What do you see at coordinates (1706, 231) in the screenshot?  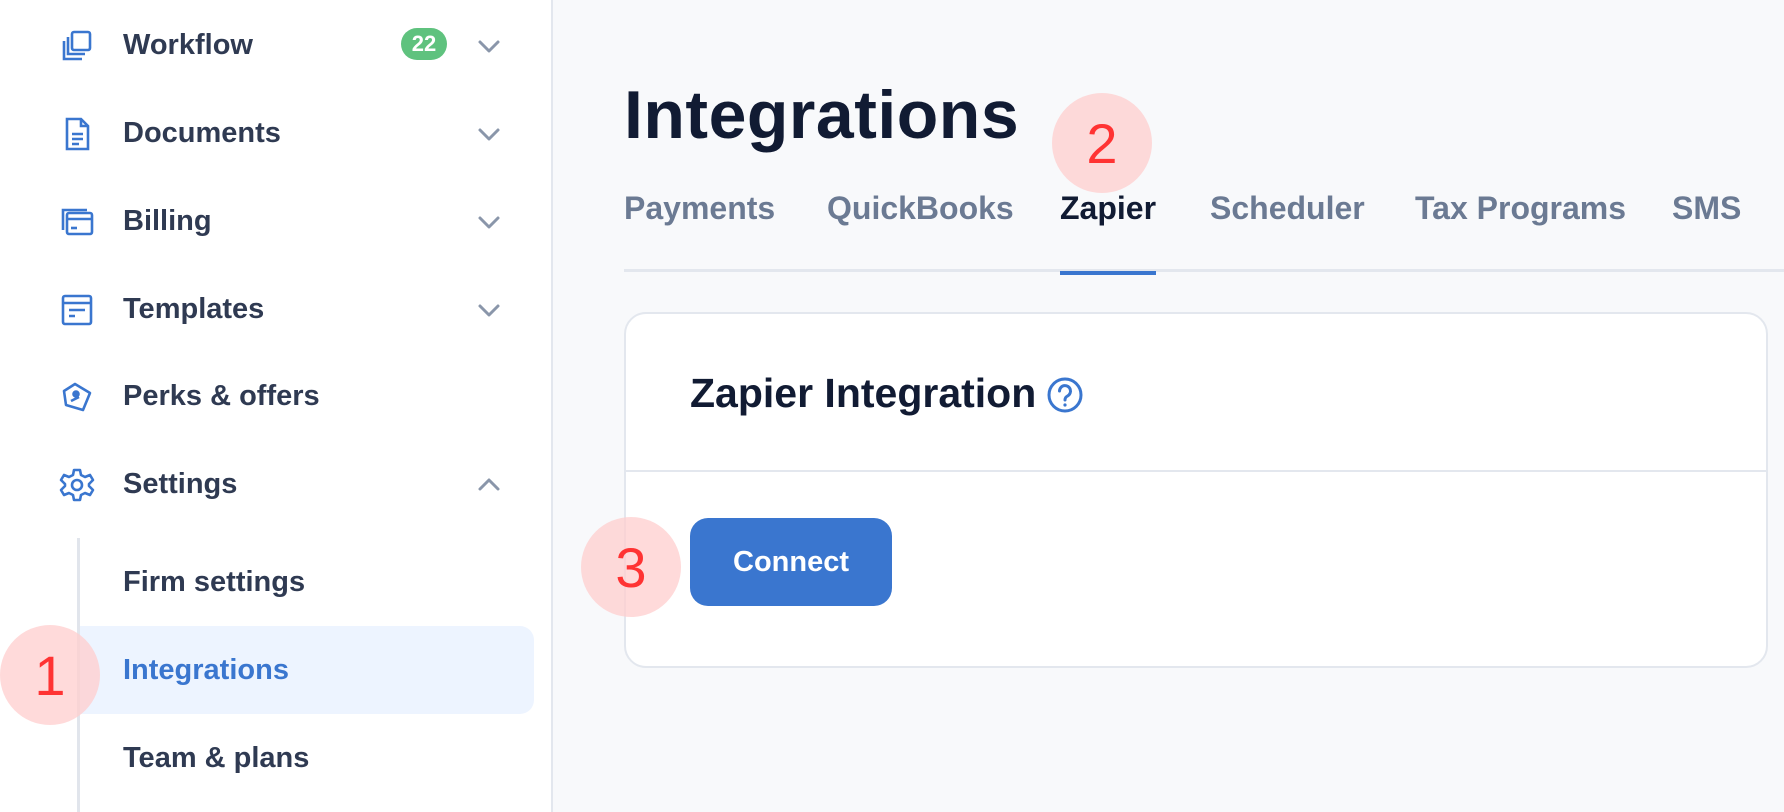 I see `tab-sms: SMS` at bounding box center [1706, 231].